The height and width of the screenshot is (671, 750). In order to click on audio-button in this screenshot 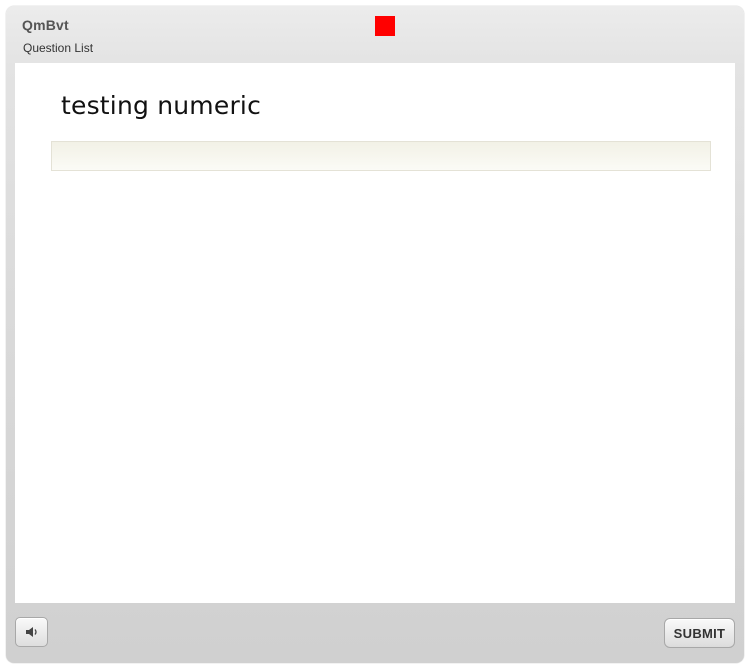, I will do `click(31, 632)`.